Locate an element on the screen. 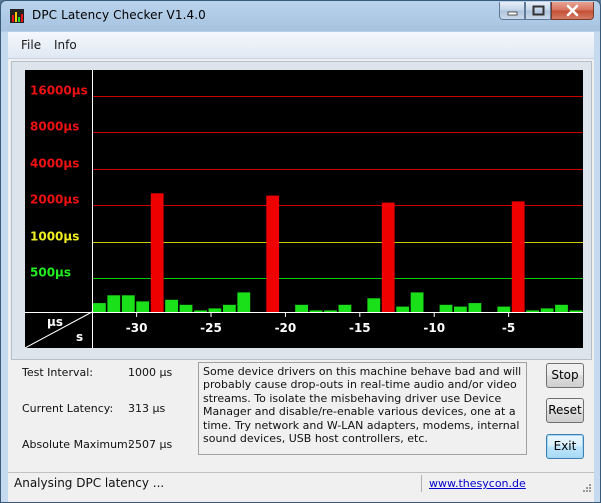 The image size is (601, 503). exit-button: Exit is located at coordinates (565, 446).